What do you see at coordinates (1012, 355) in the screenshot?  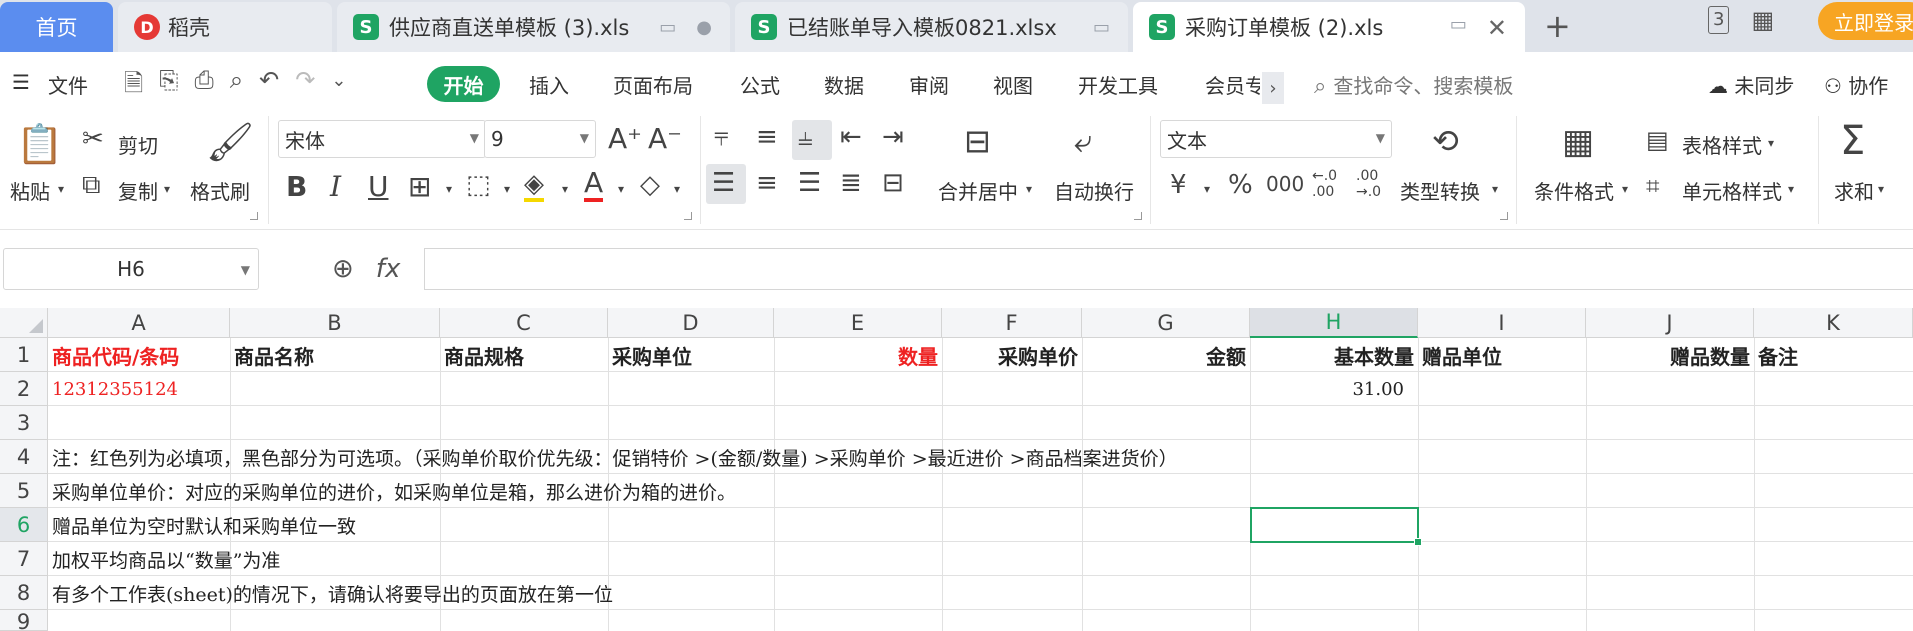 I see `cell-f1: 采购单价` at bounding box center [1012, 355].